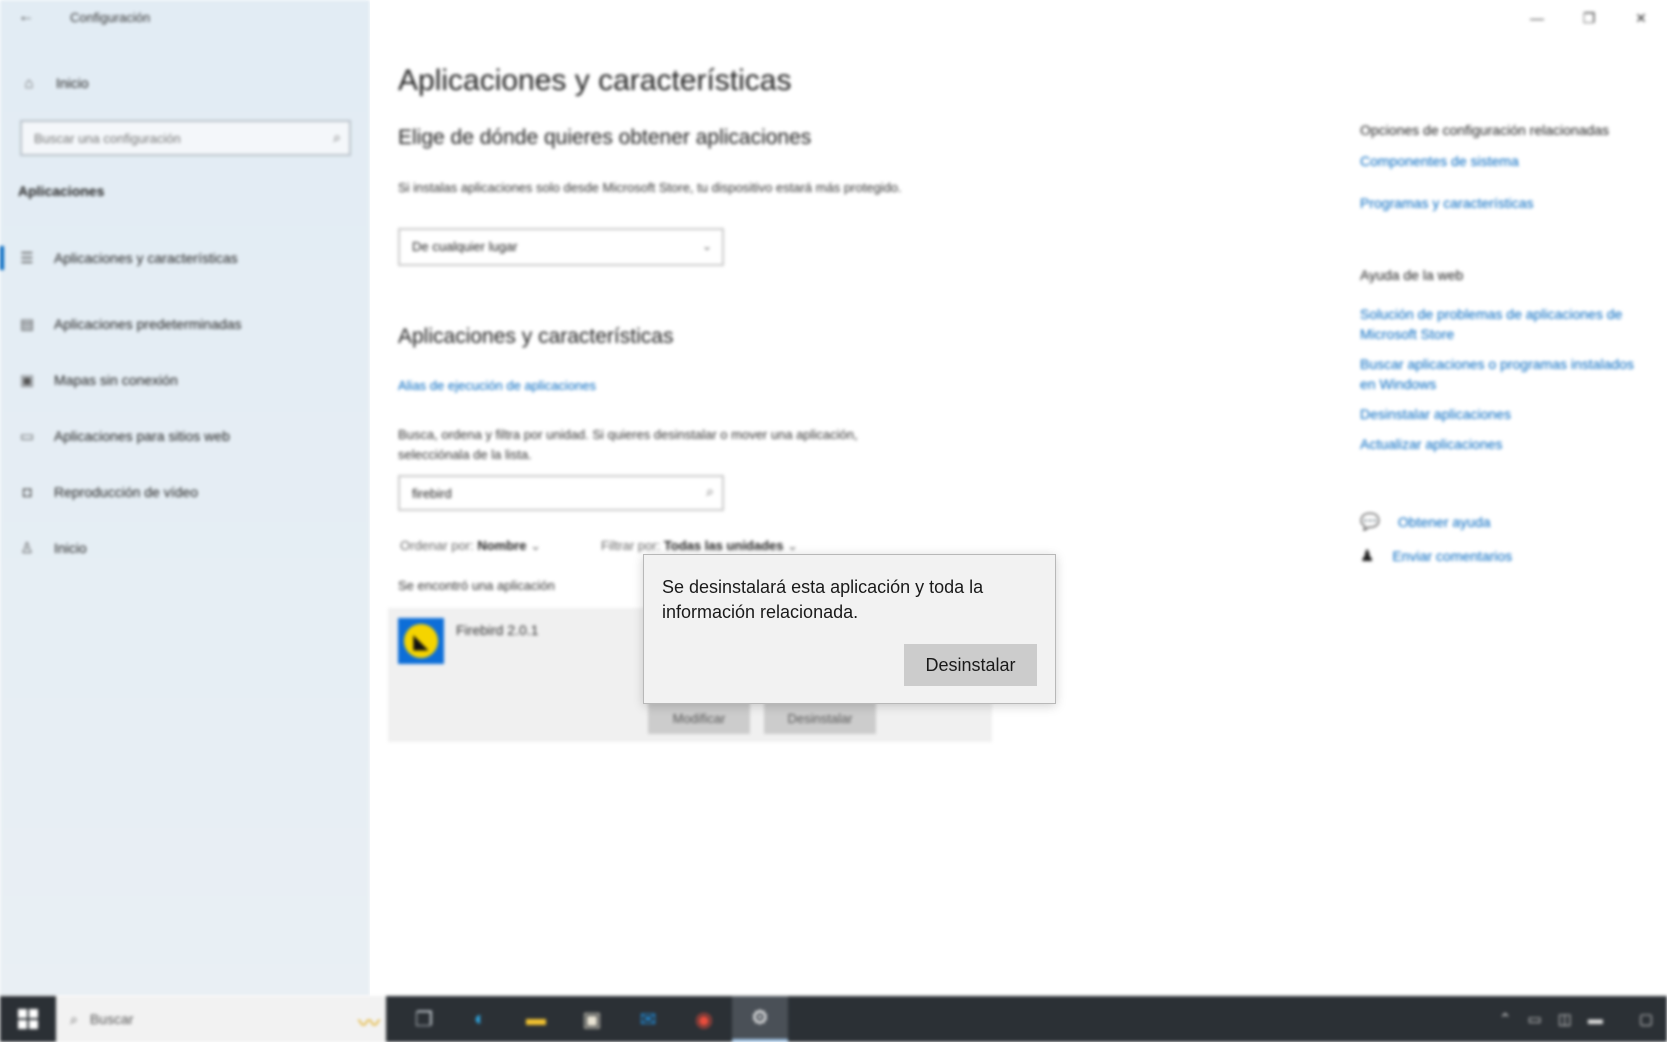 The image size is (1667, 1042). I want to click on chevron-up-icon: ⌃, so click(1505, 1019).